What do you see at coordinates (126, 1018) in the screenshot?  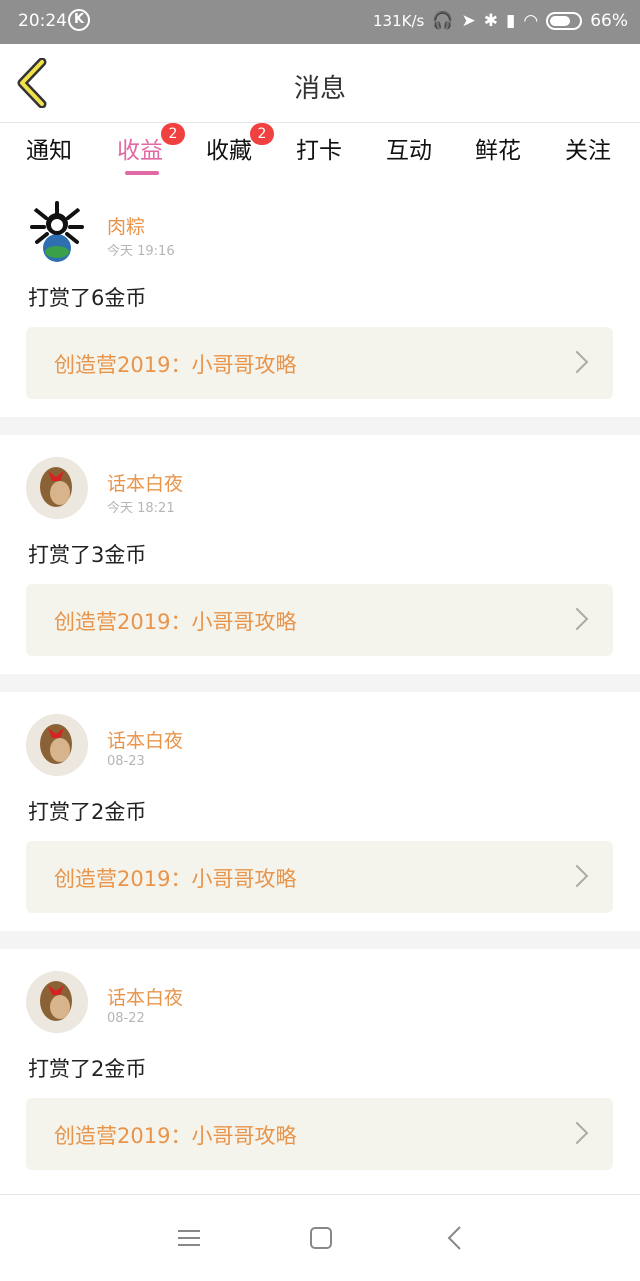 I see `message-time: 08-22` at bounding box center [126, 1018].